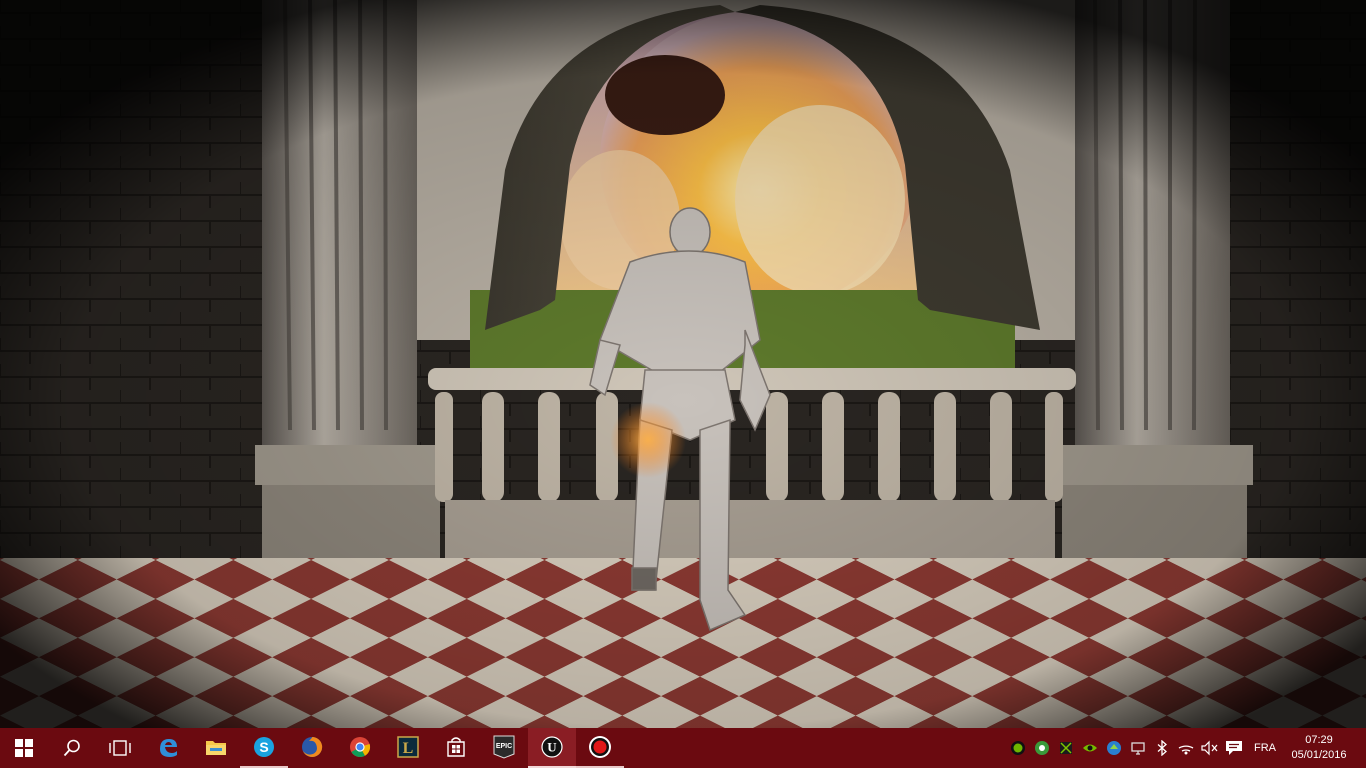 Image resolution: width=1366 pixels, height=768 pixels. I want to click on tray-nvidia-experience, so click(1018, 748).